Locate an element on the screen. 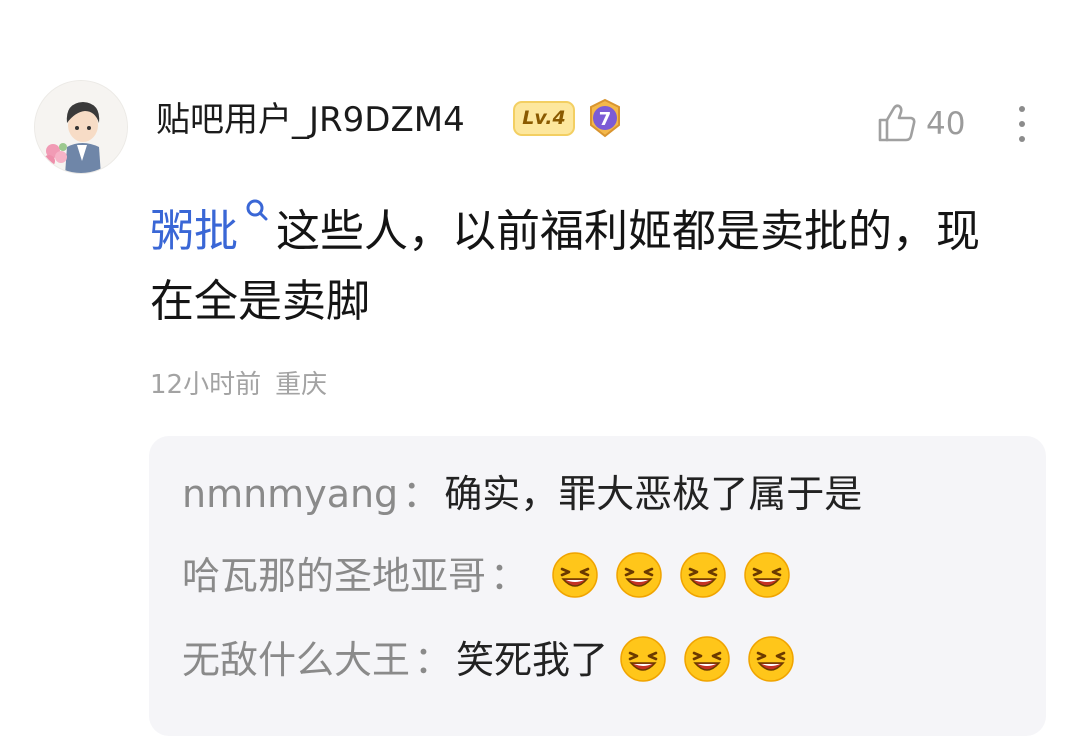  like-icon is located at coordinates (897, 123).